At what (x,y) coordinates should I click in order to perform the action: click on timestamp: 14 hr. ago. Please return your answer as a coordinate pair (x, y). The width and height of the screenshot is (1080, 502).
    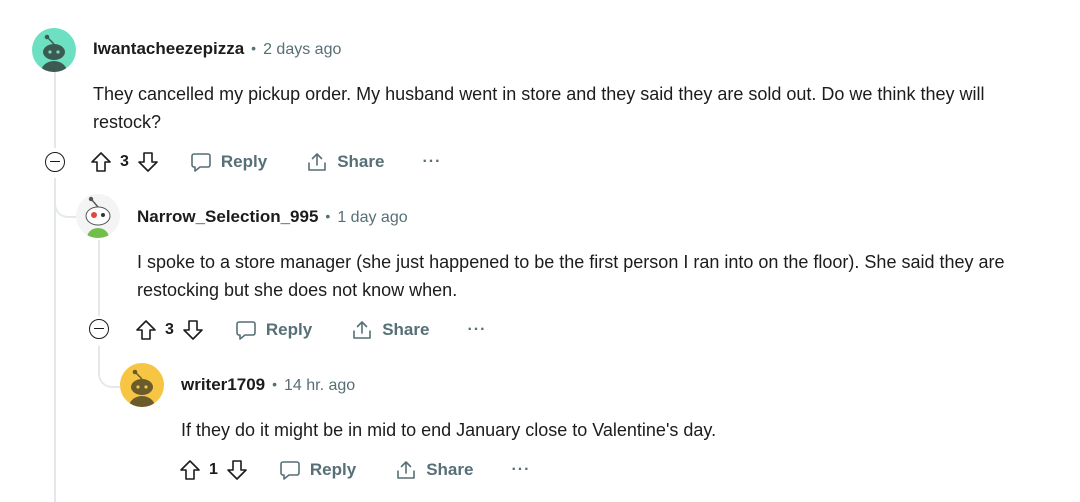
    Looking at the image, I should click on (319, 386).